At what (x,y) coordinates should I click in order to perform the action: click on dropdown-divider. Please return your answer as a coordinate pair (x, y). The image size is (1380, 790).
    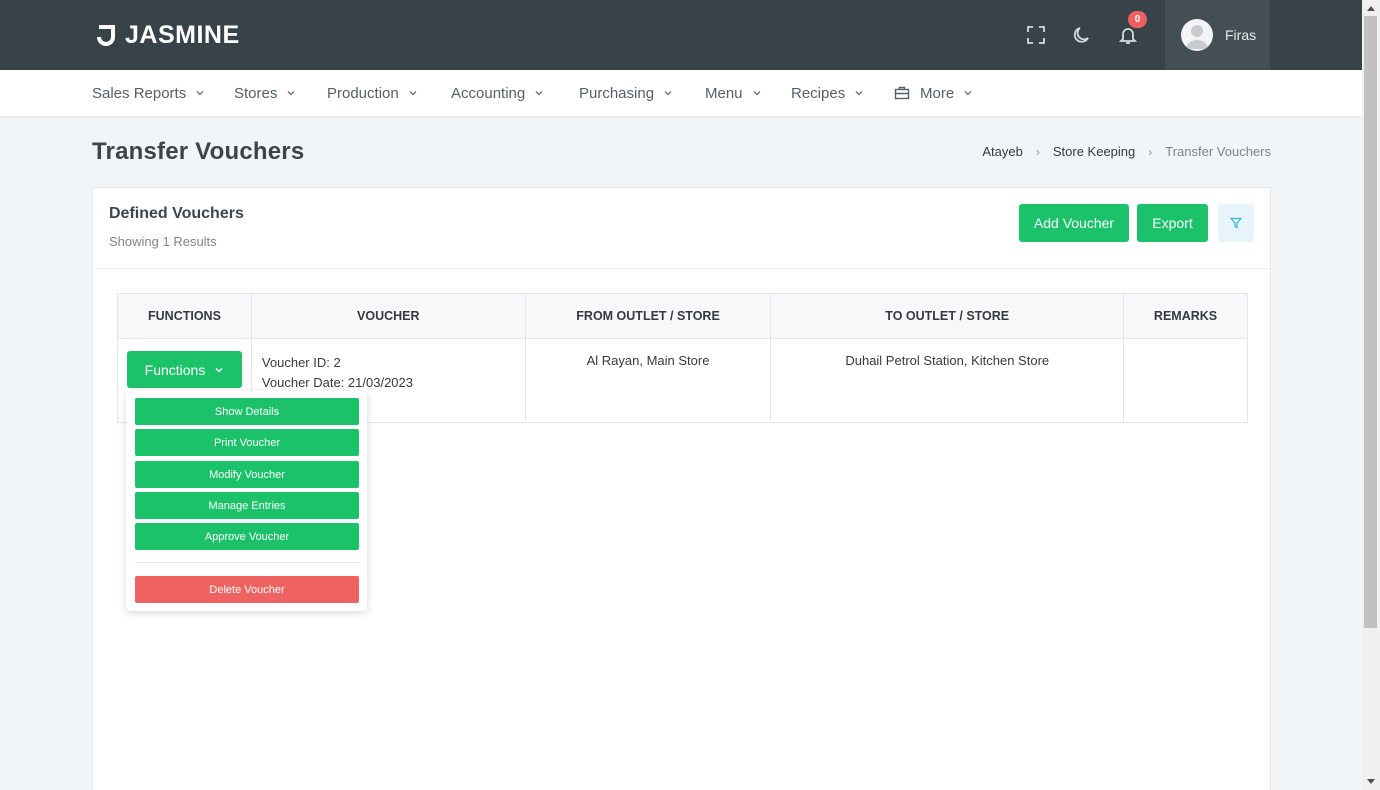
    Looking at the image, I should click on (247, 562).